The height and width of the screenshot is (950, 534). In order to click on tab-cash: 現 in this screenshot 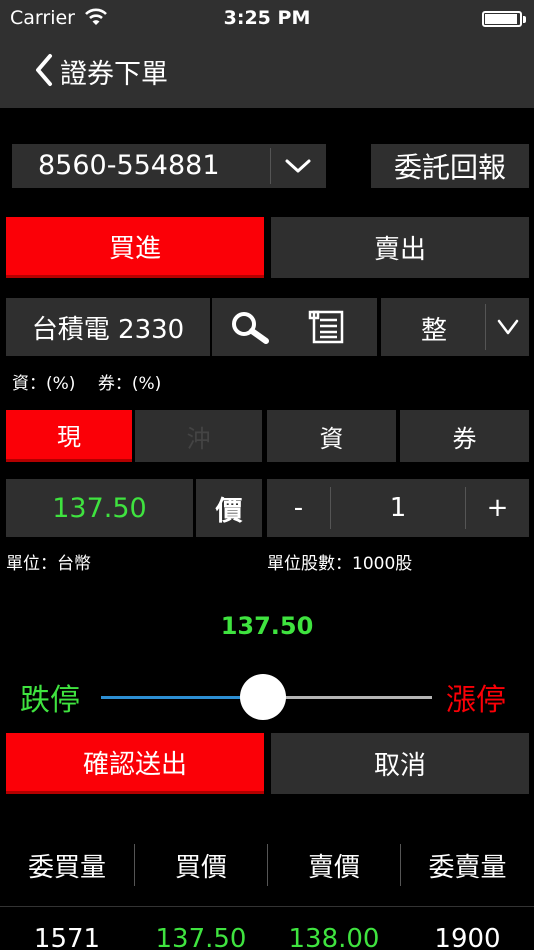, I will do `click(69, 436)`.